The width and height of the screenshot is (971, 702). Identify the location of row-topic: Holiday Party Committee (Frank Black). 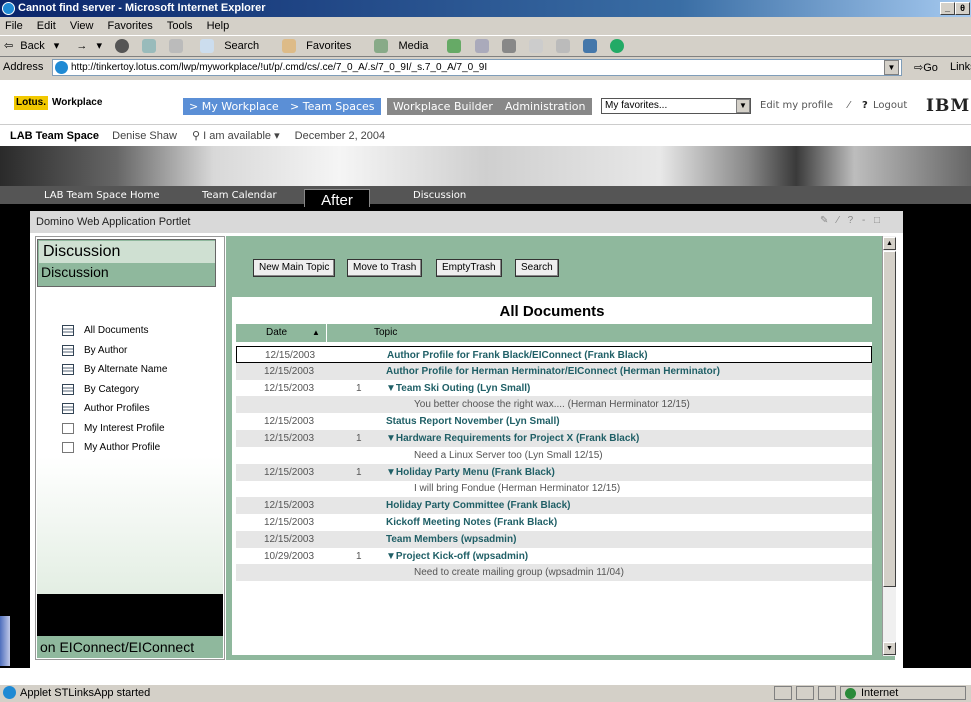
(478, 505).